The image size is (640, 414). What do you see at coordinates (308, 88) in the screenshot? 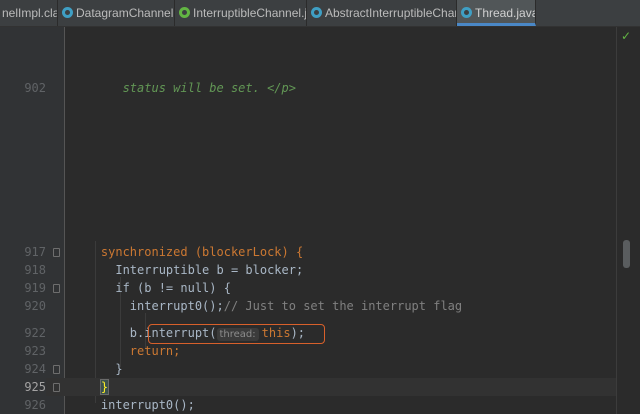
I see `code-line: 902 status will be set. </p>` at bounding box center [308, 88].